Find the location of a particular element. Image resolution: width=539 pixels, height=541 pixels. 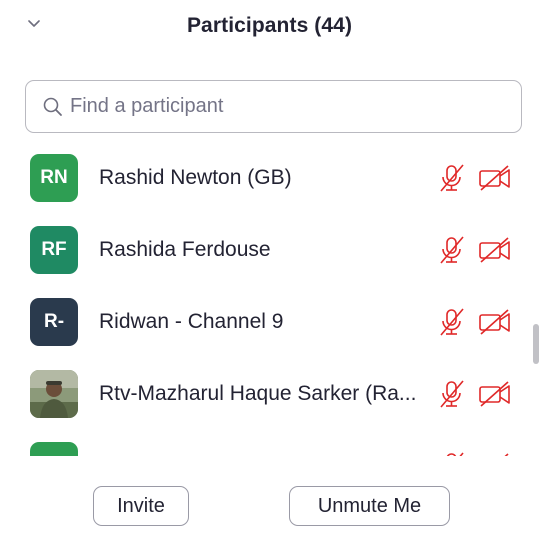

participant-row: R- Ridwan - Channel 9 is located at coordinates (260, 322).